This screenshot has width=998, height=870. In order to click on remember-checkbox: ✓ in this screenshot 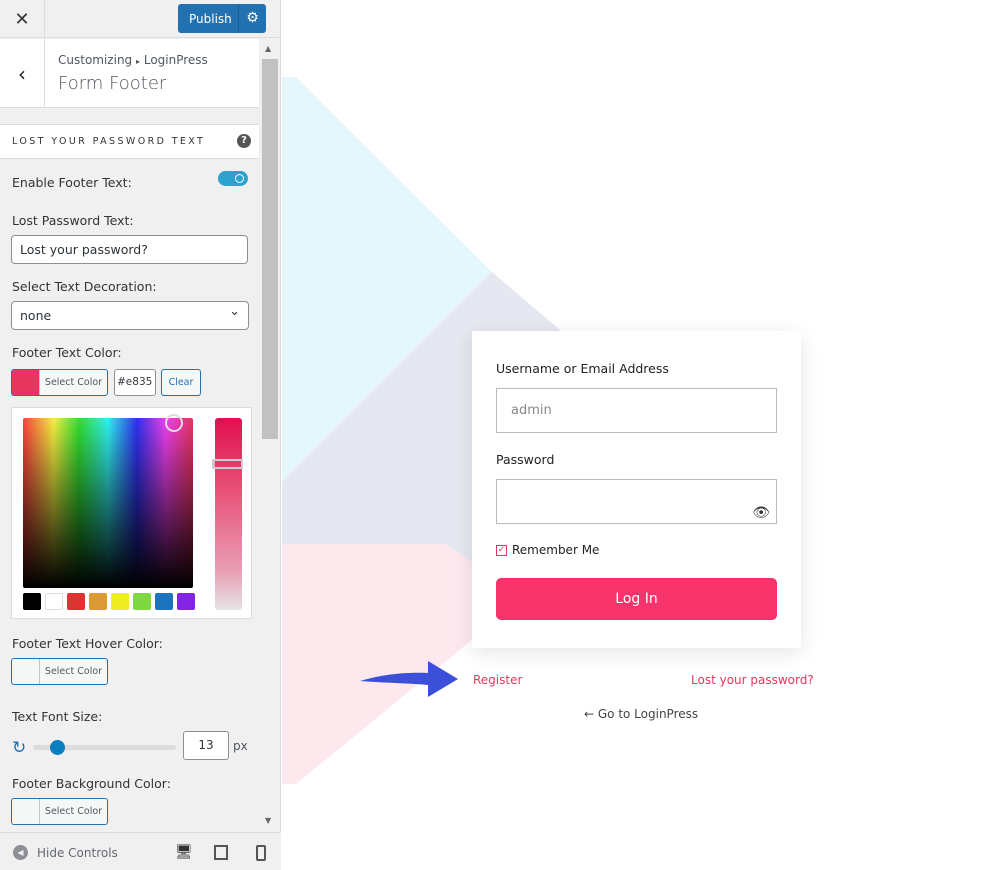, I will do `click(501, 550)`.